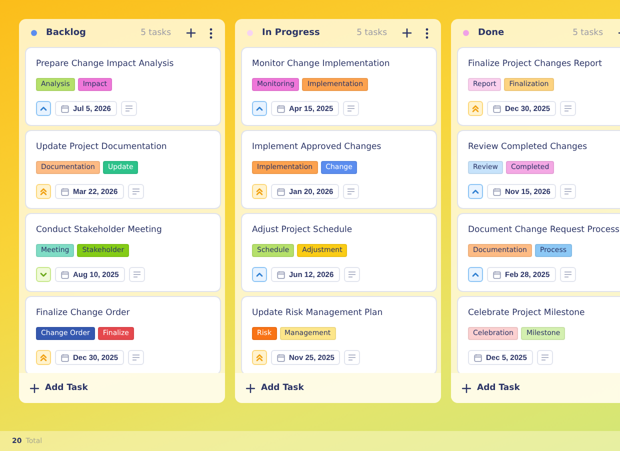 The height and width of the screenshot is (451, 620). Describe the element at coordinates (527, 313) in the screenshot. I see `task-title: Celebrate Project Milestone` at that location.